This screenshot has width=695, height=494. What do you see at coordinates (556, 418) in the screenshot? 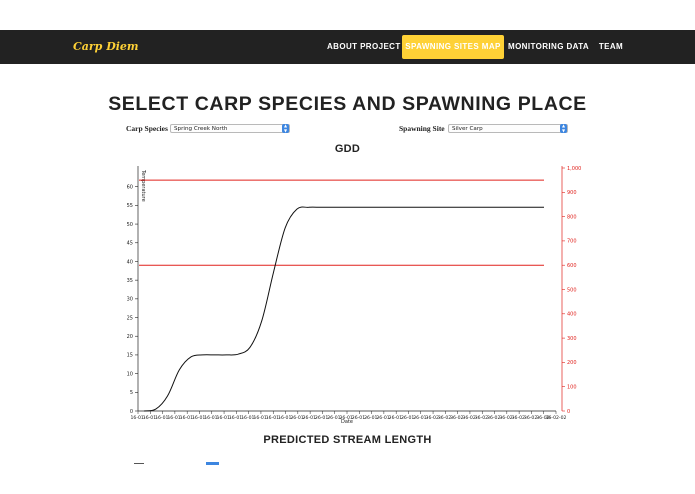
I see `x-tick-label: 36-02-02` at bounding box center [556, 418].